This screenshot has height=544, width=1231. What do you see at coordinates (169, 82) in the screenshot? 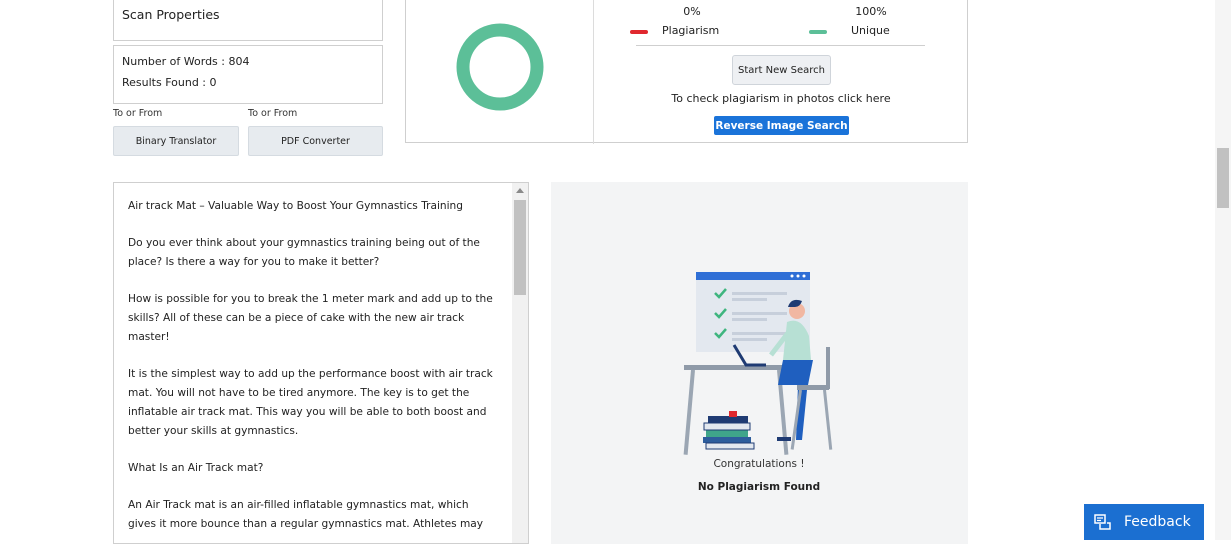
I see `results-found: Results Found : 0` at bounding box center [169, 82].